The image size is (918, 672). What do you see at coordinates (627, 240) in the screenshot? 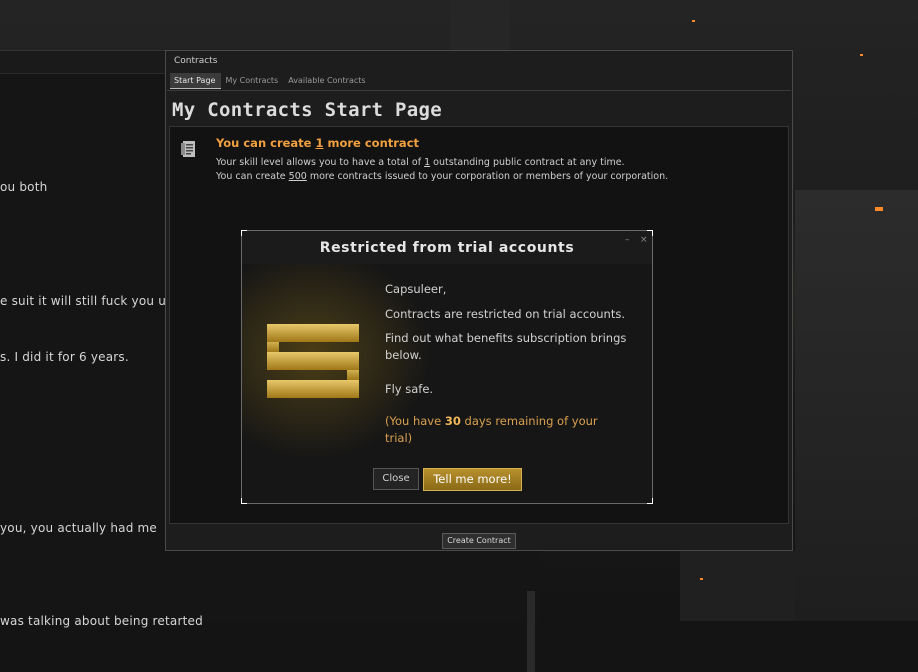
I see `minimize-icon: –` at bounding box center [627, 240].